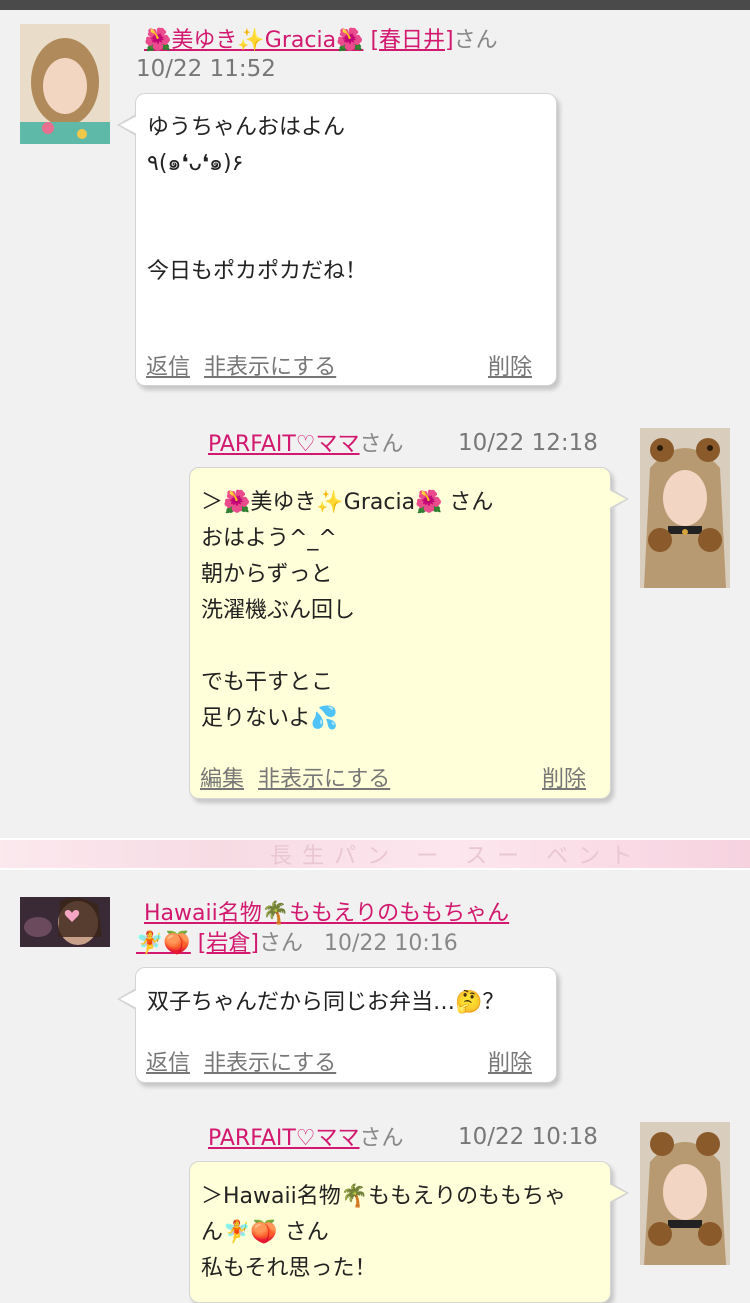 This screenshot has height=1303, width=750. I want to click on message-body: ゆうちゃんおはよん ٩(๑❛ᴗ❛๑)۶ 今日もポカポカだね！, so click(257, 200).